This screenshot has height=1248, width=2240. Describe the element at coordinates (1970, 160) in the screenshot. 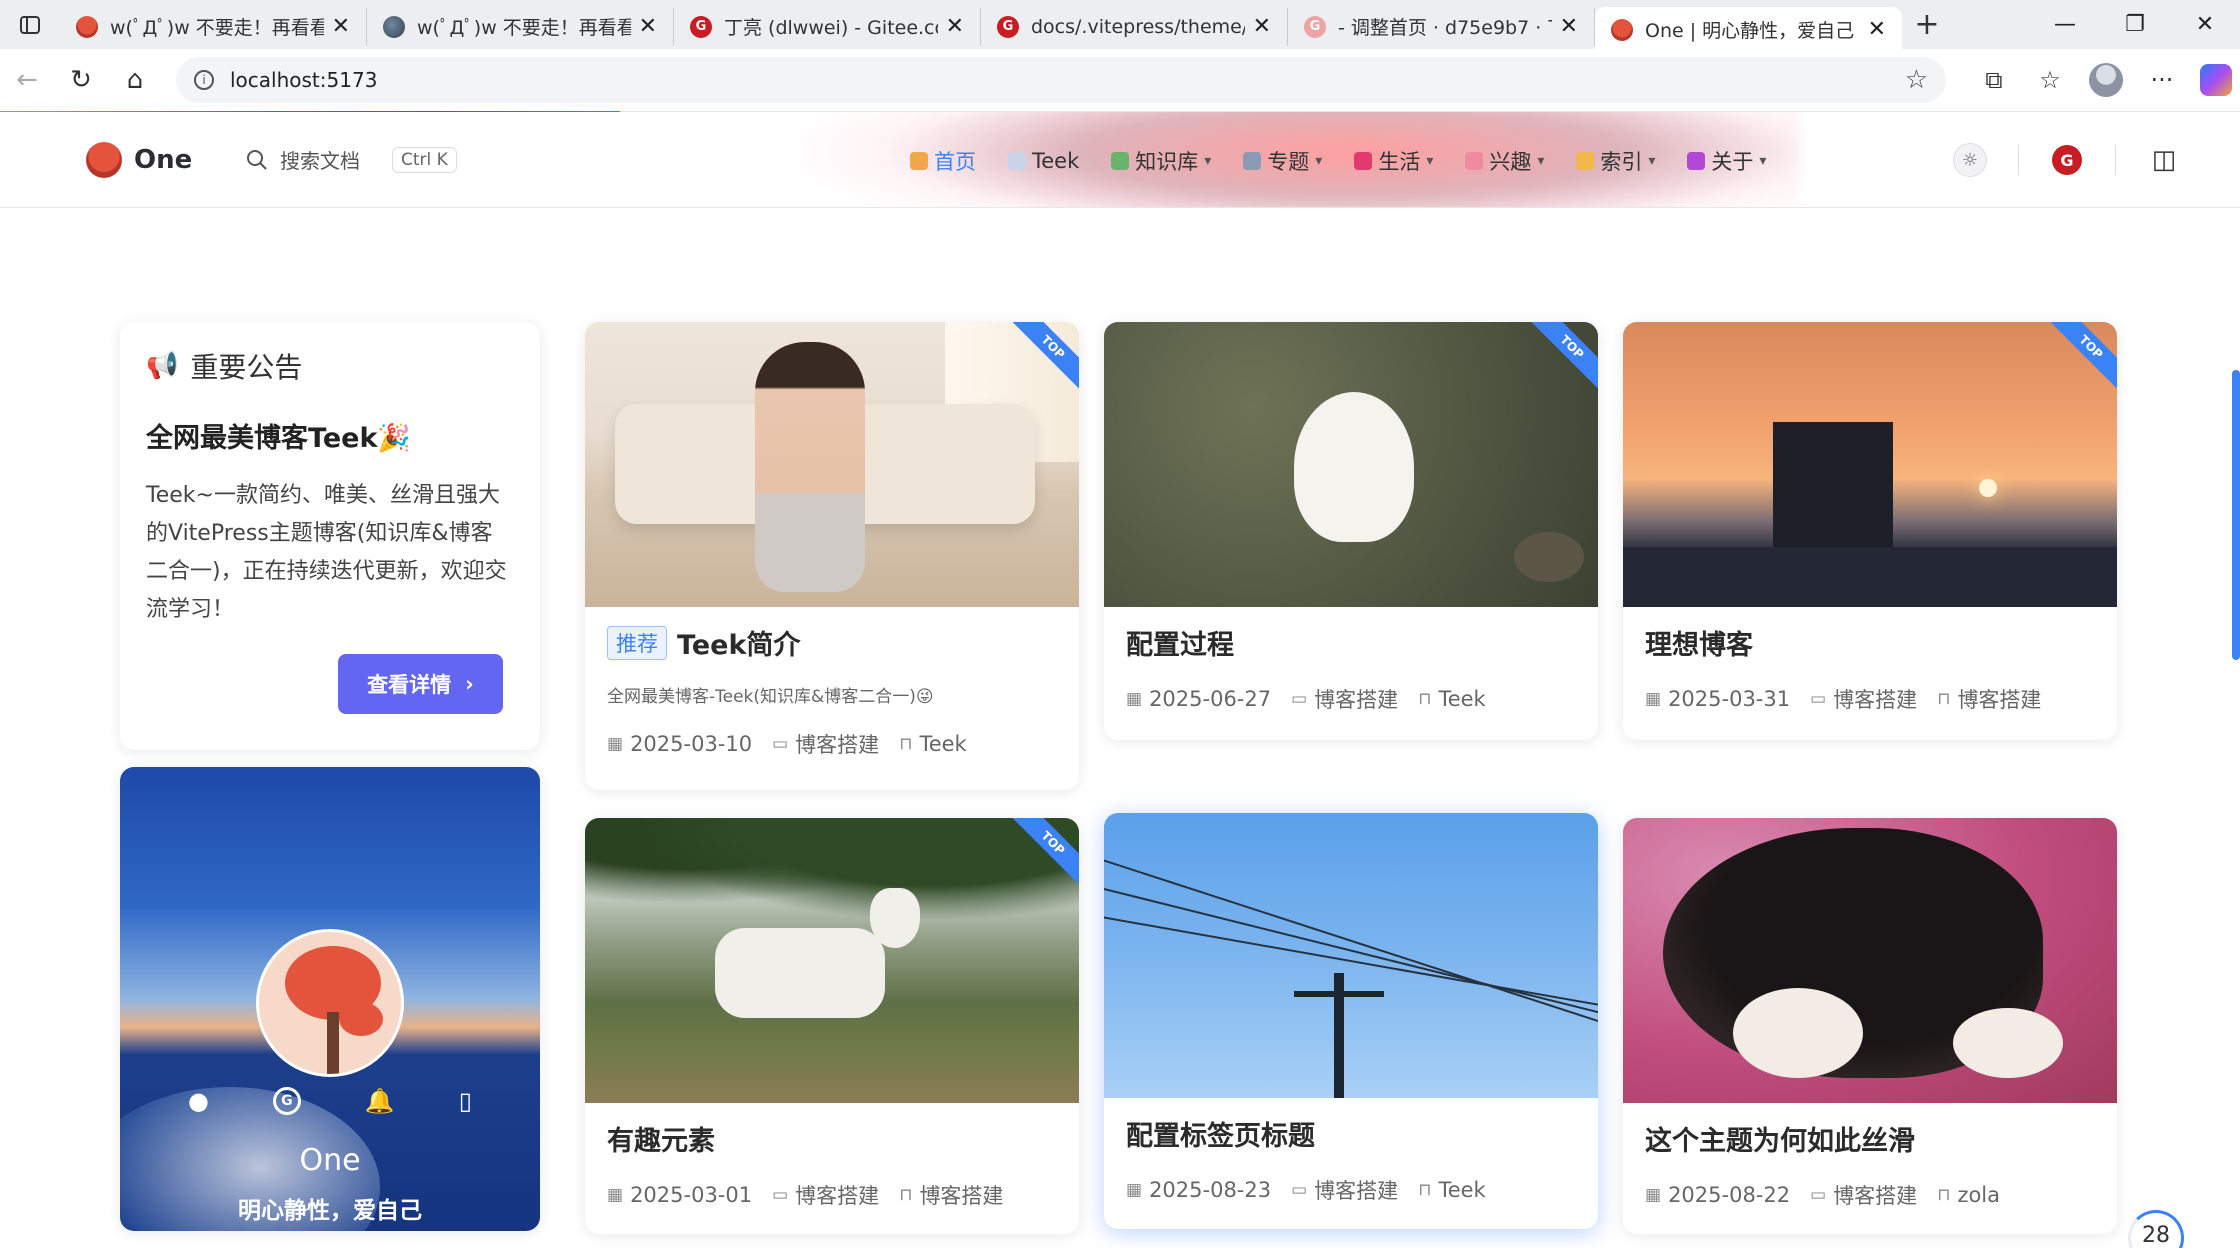

I see `theme-toggle-button: ☼` at that location.